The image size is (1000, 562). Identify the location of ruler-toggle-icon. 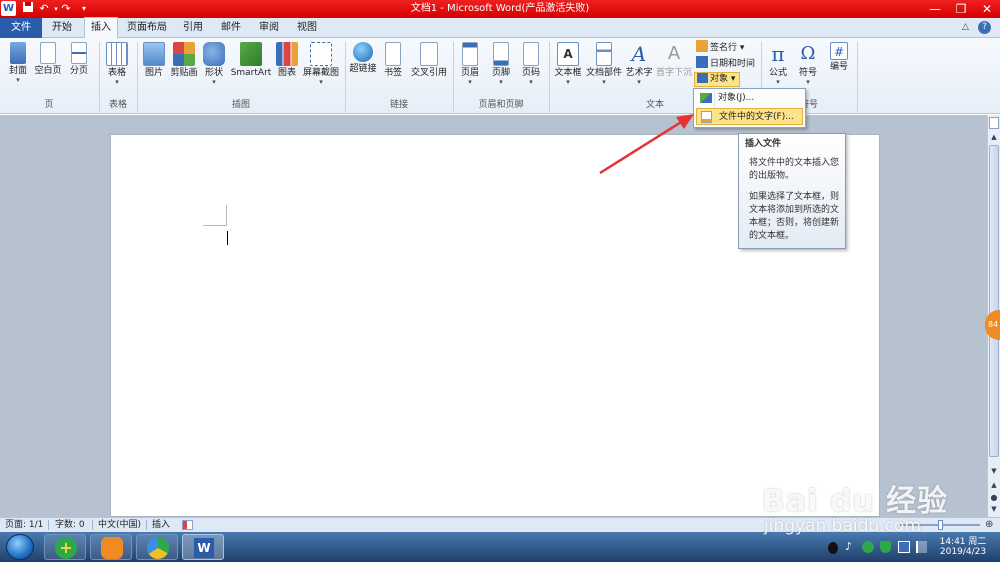
(994, 123).